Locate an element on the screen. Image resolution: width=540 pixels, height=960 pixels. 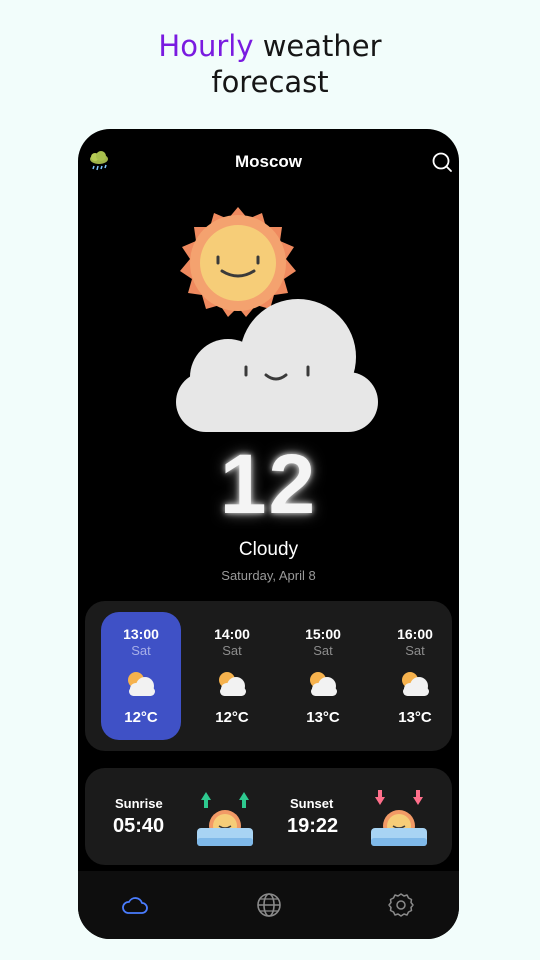
cloudy-sun-illustration is located at coordinates (277, 319).